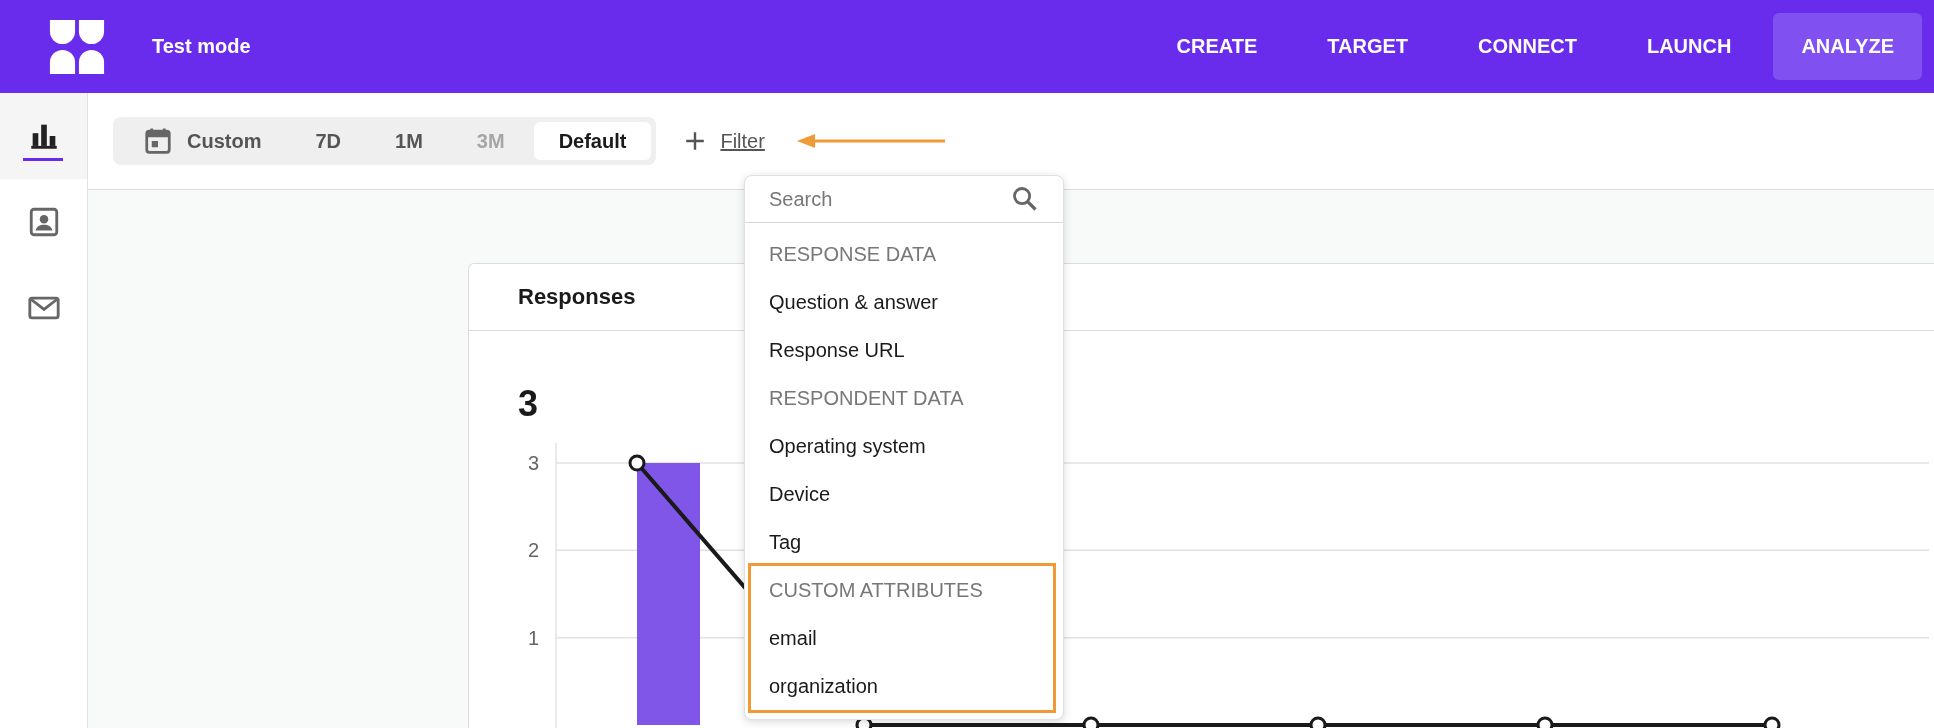 This screenshot has height=728, width=1934. Describe the element at coordinates (202, 141) in the screenshot. I see `date-range-option: Custom` at that location.